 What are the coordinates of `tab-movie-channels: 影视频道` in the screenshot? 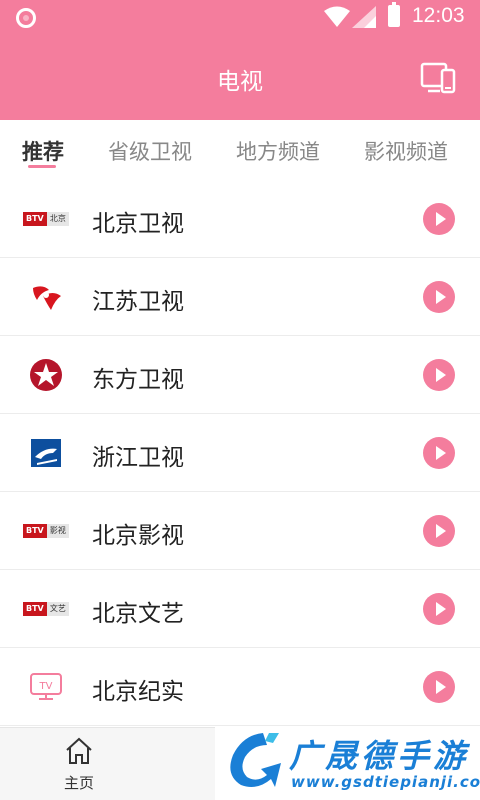 It's located at (406, 151).